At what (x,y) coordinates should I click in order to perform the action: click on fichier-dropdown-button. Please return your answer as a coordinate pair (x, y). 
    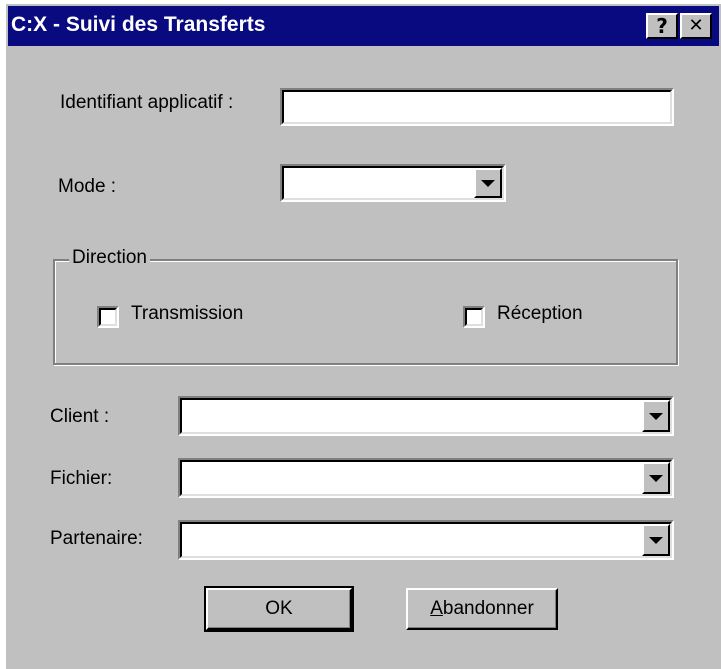
    Looking at the image, I should click on (656, 478).